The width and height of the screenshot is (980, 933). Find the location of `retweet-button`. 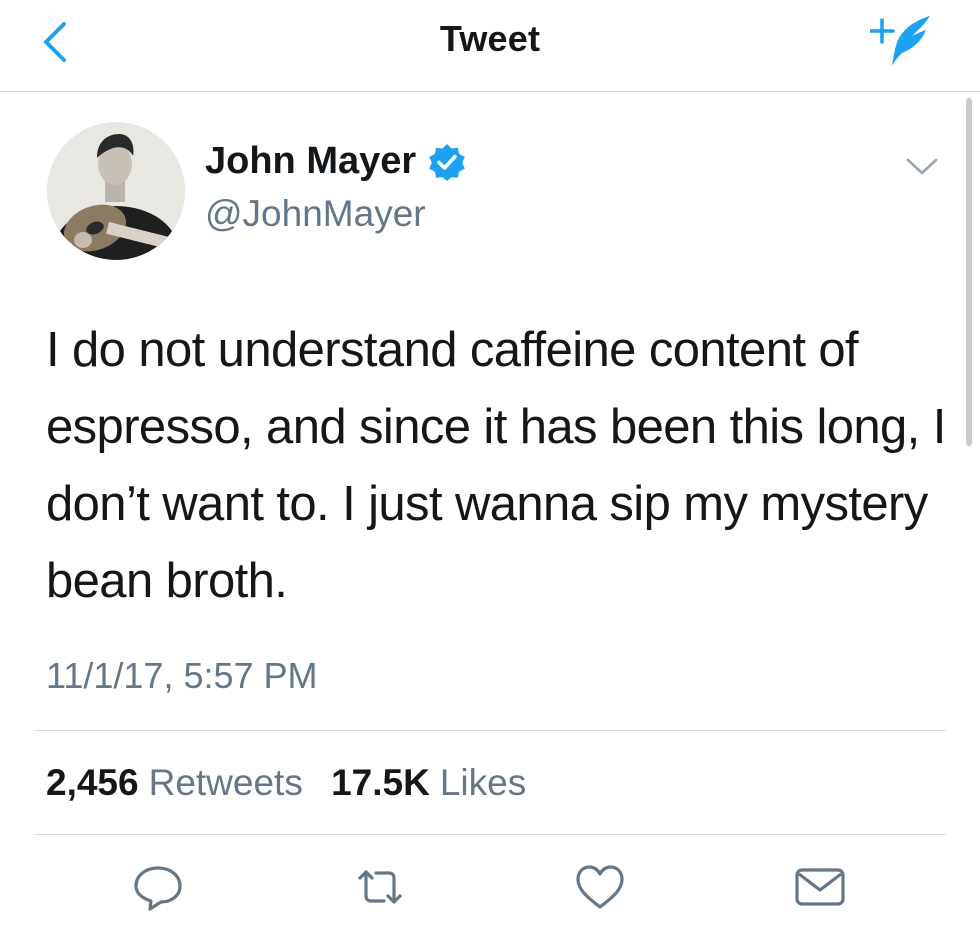

retweet-button is located at coordinates (380, 887).